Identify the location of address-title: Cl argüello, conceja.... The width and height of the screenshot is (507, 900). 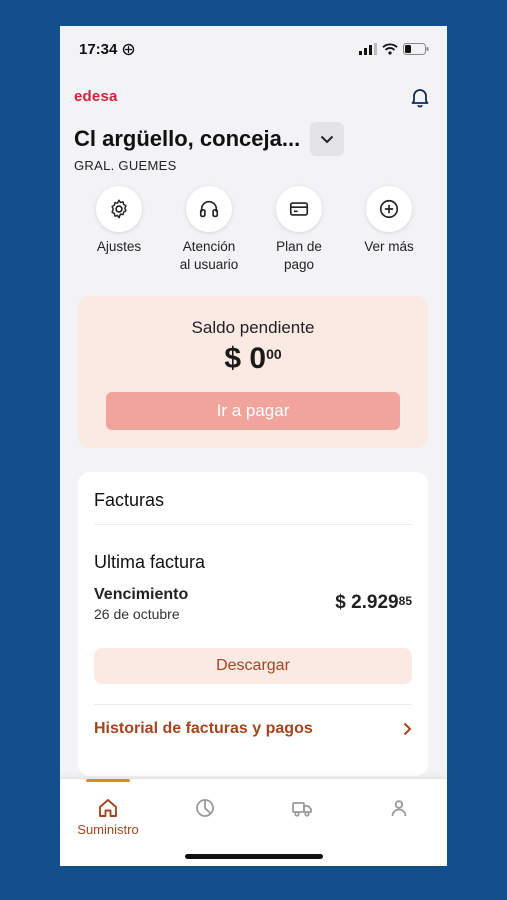
(187, 138).